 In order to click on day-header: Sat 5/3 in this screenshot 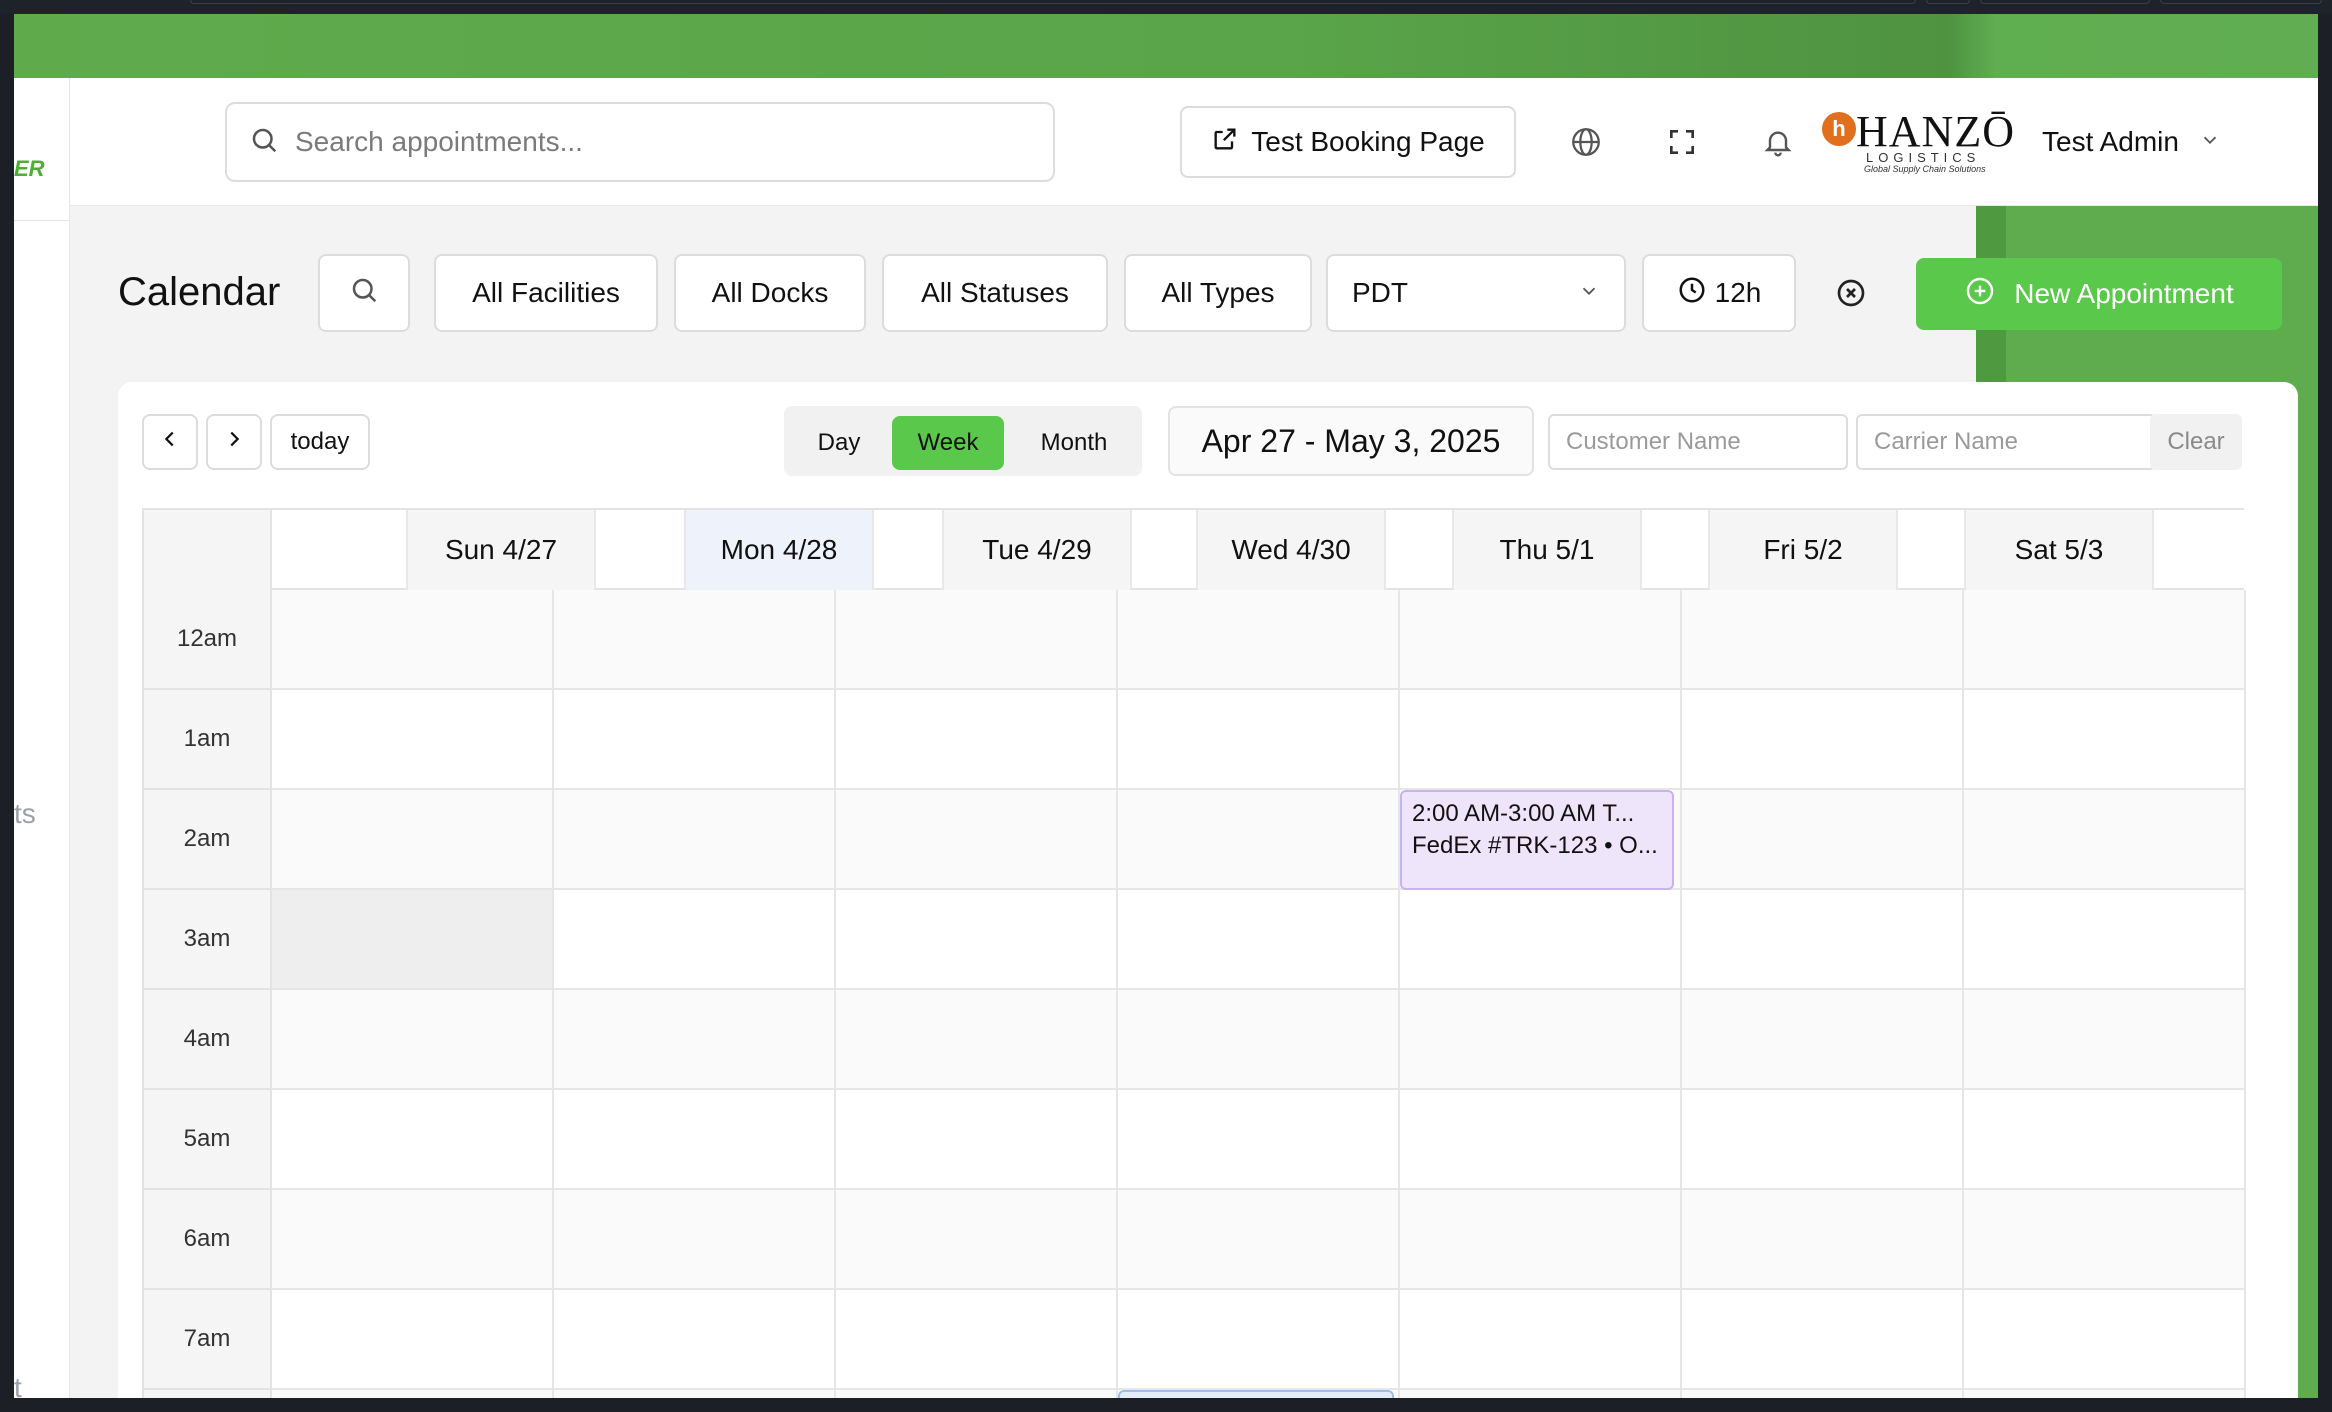, I will do `click(2059, 550)`.